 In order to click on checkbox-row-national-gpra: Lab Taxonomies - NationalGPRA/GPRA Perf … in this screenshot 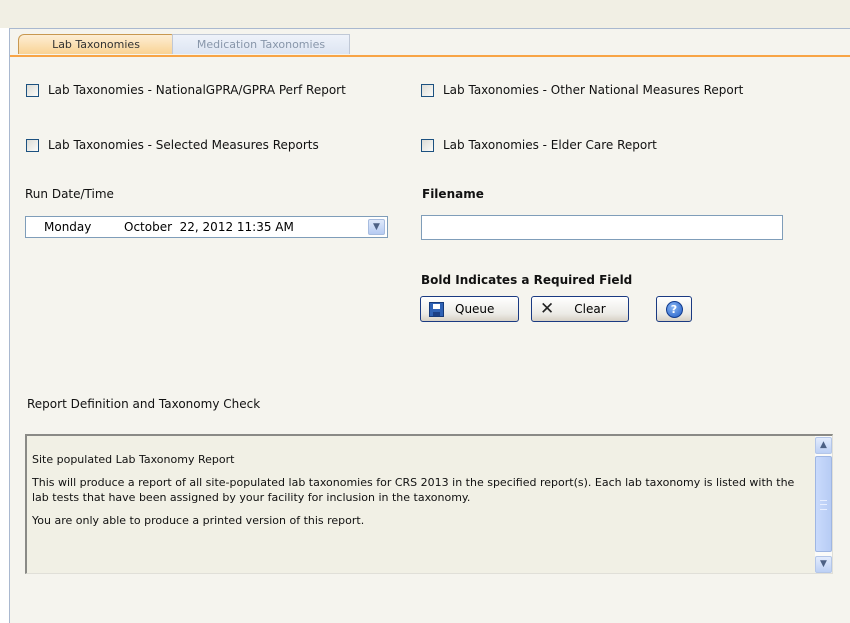, I will do `click(186, 90)`.